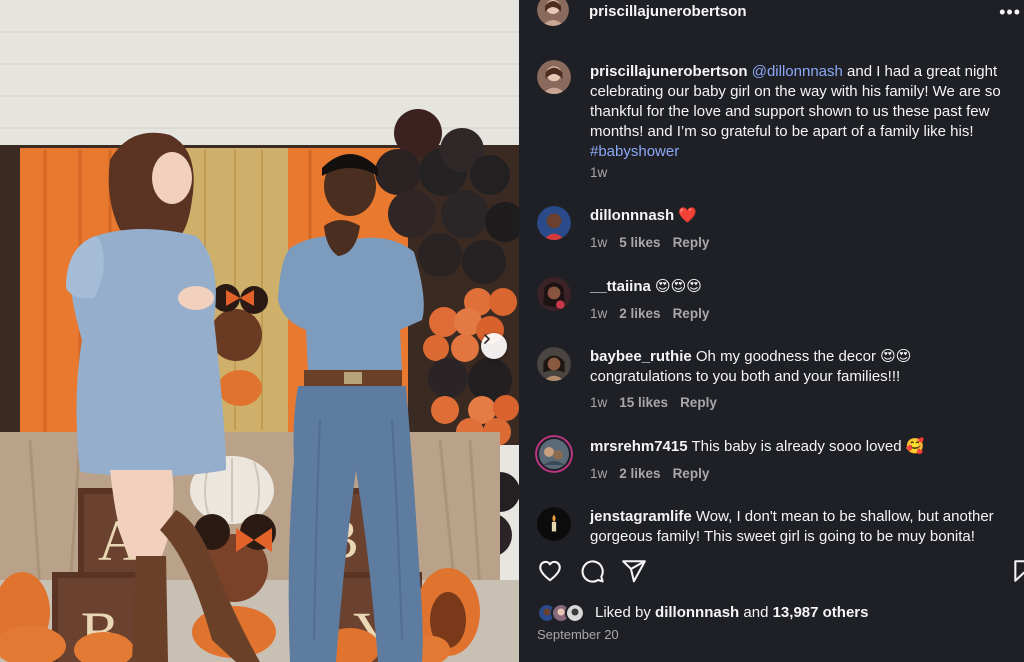  What do you see at coordinates (620, 286) in the screenshot?
I see `comment-username: __ttaiina` at bounding box center [620, 286].